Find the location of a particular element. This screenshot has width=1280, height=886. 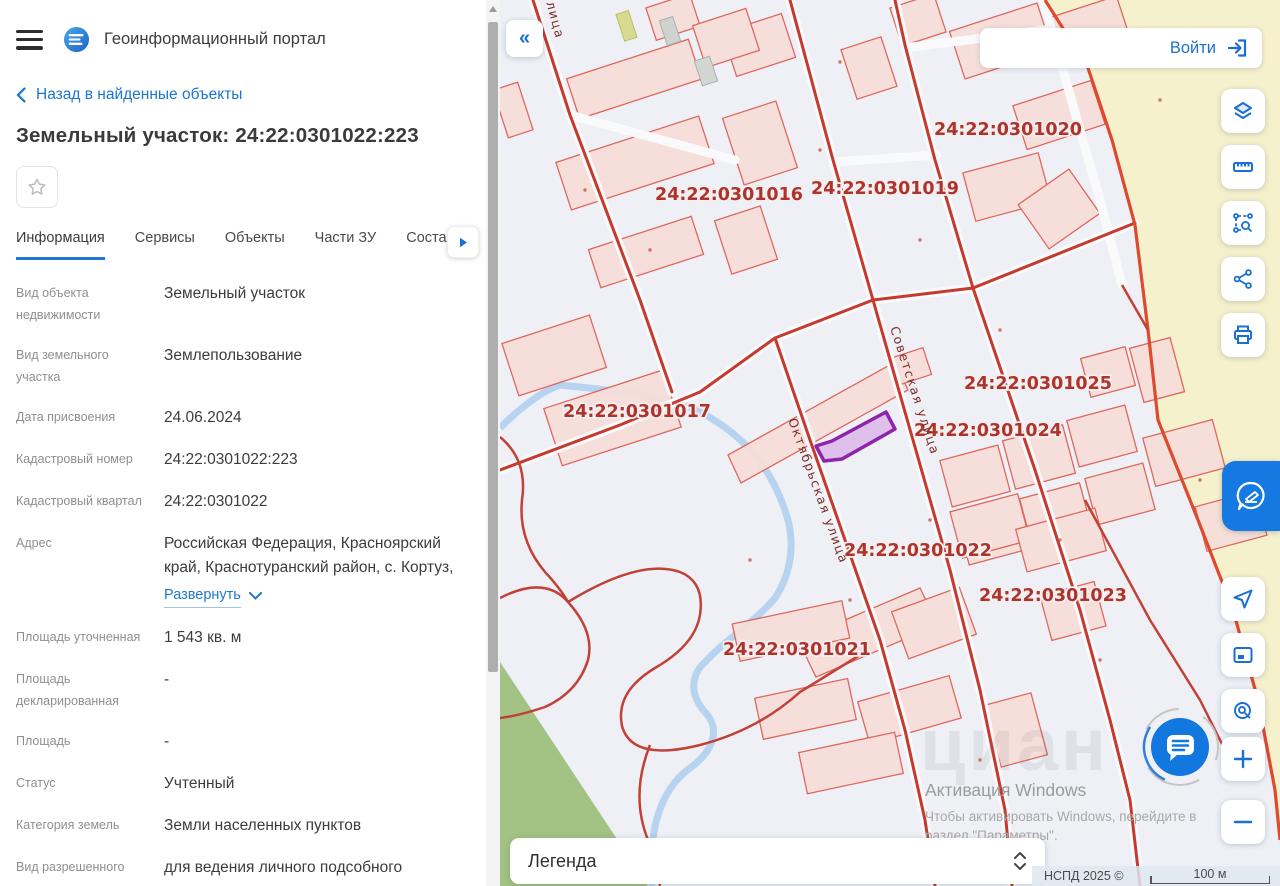

object-search-button is located at coordinates (1243, 223).